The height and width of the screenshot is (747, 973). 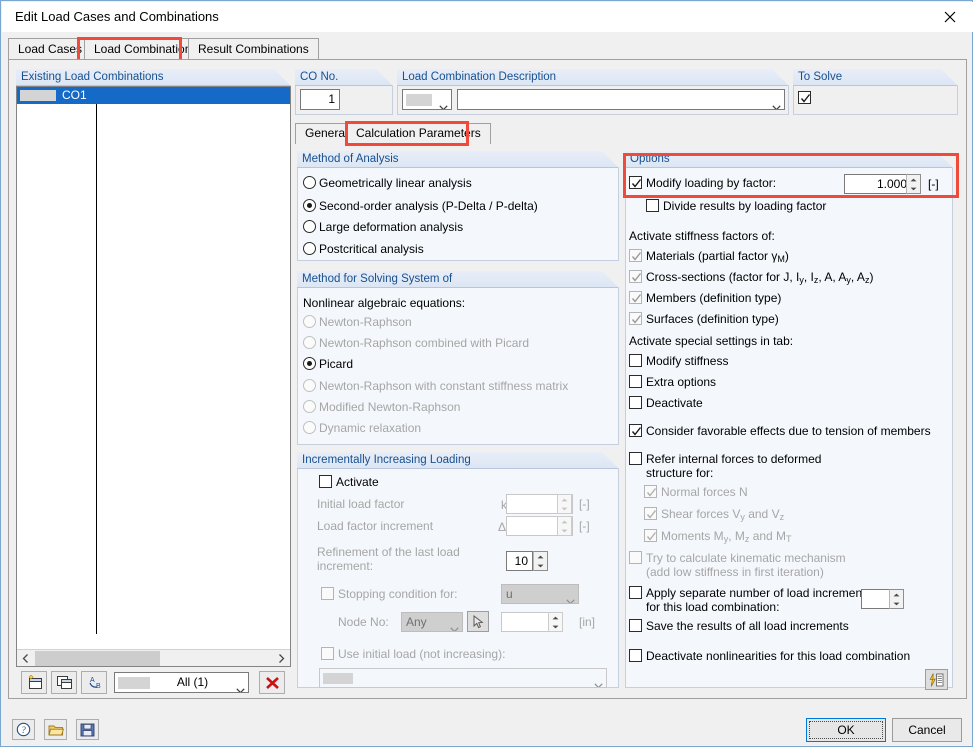 What do you see at coordinates (635, 318) in the screenshot?
I see `stiffness-surfaces-checkbox` at bounding box center [635, 318].